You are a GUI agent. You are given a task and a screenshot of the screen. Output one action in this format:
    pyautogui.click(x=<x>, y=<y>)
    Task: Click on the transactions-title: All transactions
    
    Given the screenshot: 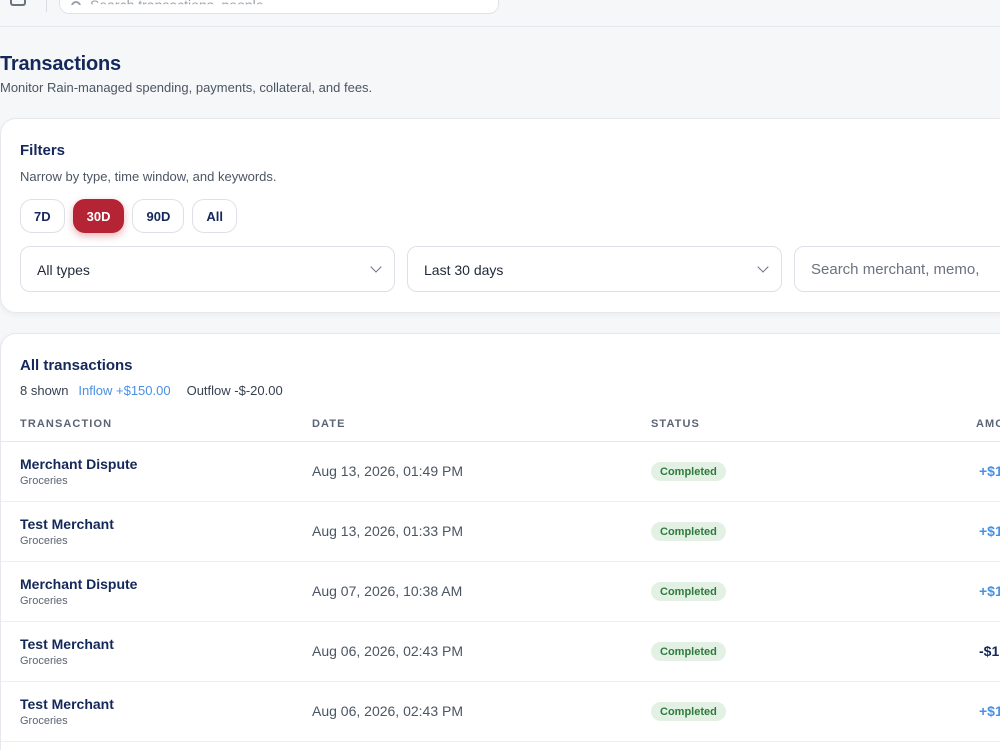 What is the action you would take?
    pyautogui.click(x=76, y=365)
    